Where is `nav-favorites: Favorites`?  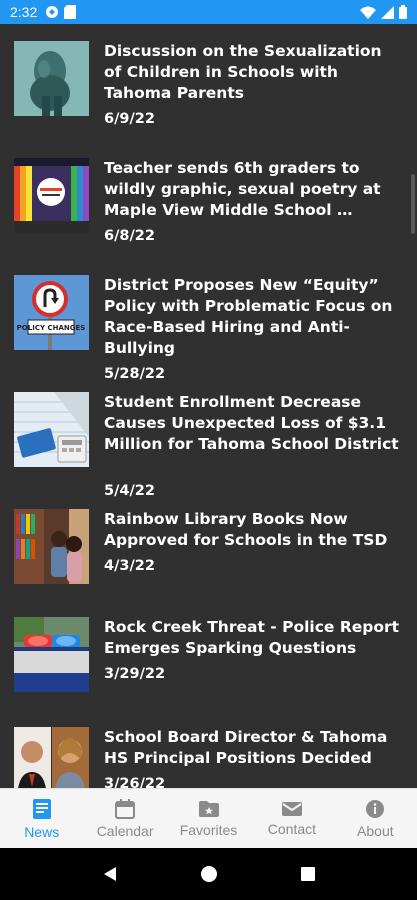
nav-favorites: Favorites is located at coordinates (208, 818).